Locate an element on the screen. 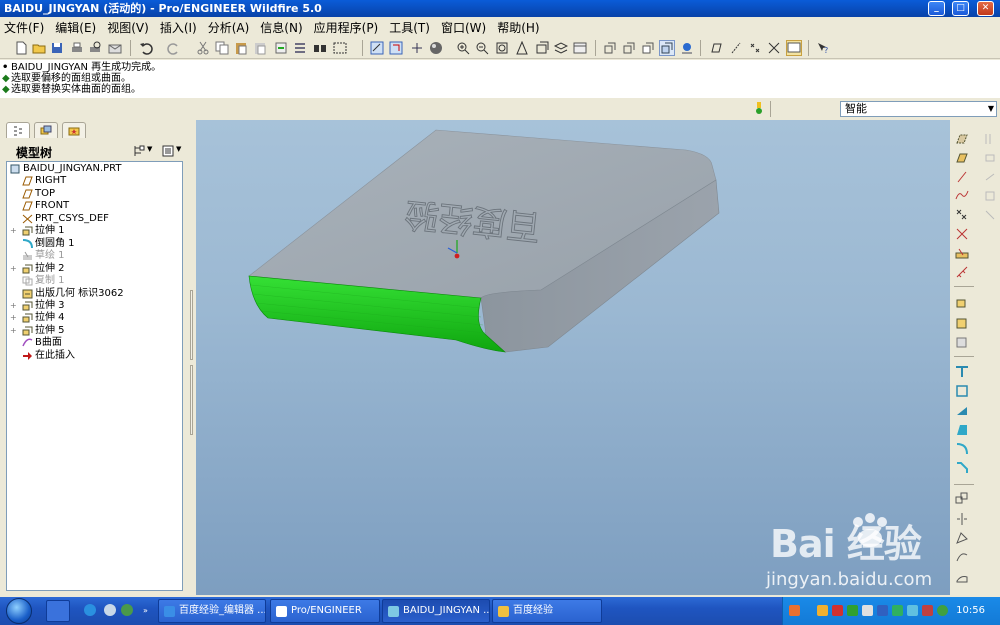 This screenshot has width=1000, height=625. view-manager-icon is located at coordinates (580, 48).